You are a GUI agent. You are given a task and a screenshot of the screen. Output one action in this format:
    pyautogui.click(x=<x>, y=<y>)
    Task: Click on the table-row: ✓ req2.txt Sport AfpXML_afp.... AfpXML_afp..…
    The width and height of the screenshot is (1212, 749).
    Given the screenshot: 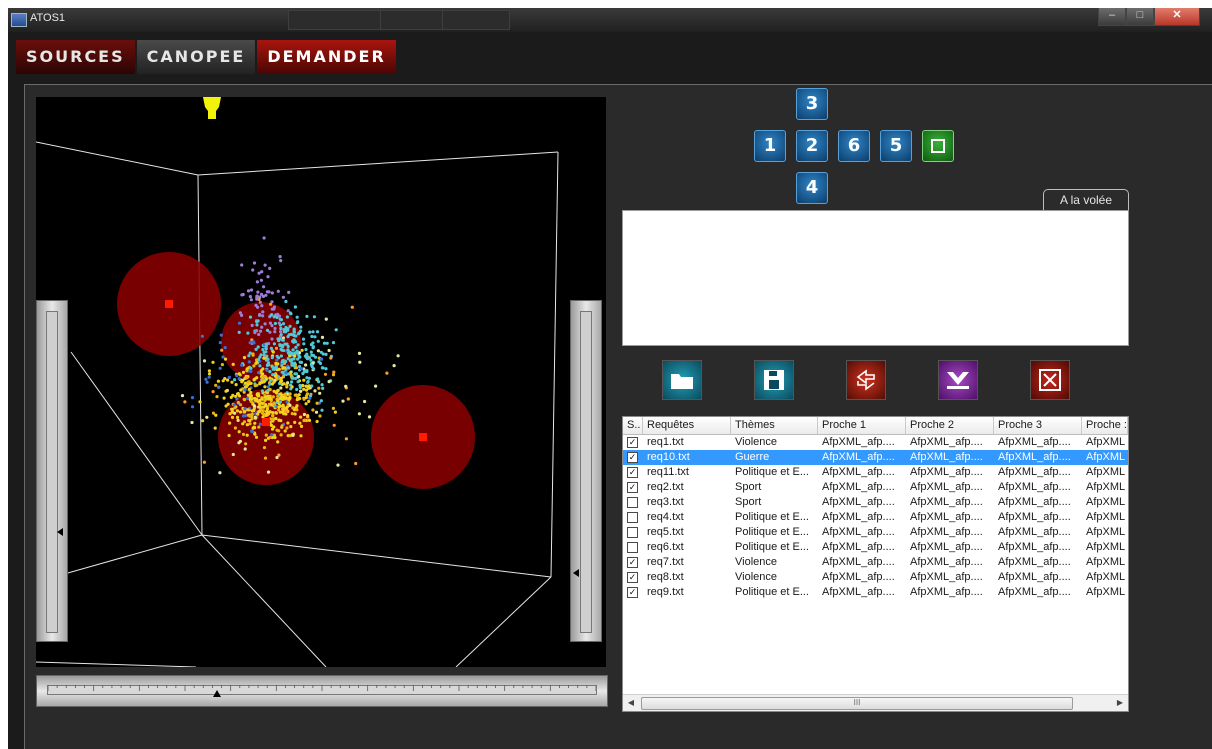 What is the action you would take?
    pyautogui.click(x=875, y=487)
    